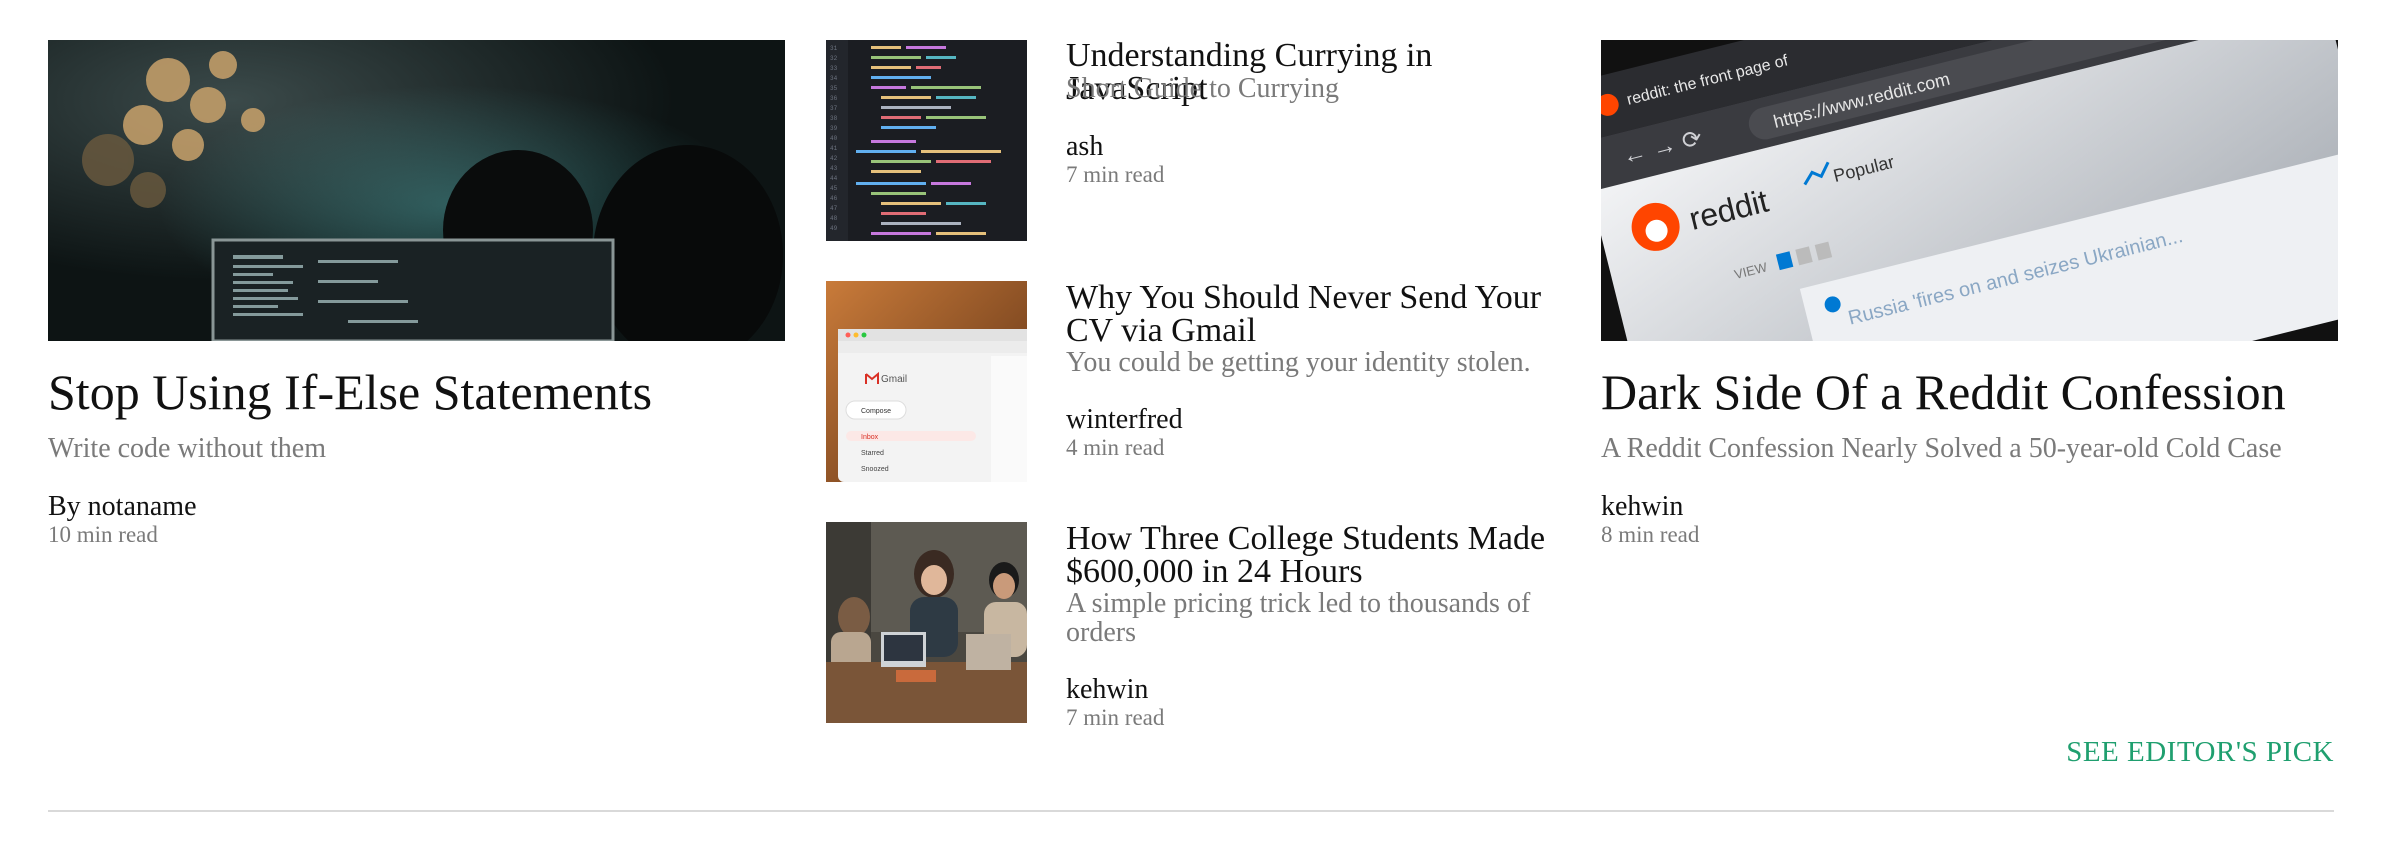  I want to click on featured-left-subtitle: Write code without them, so click(187, 448).